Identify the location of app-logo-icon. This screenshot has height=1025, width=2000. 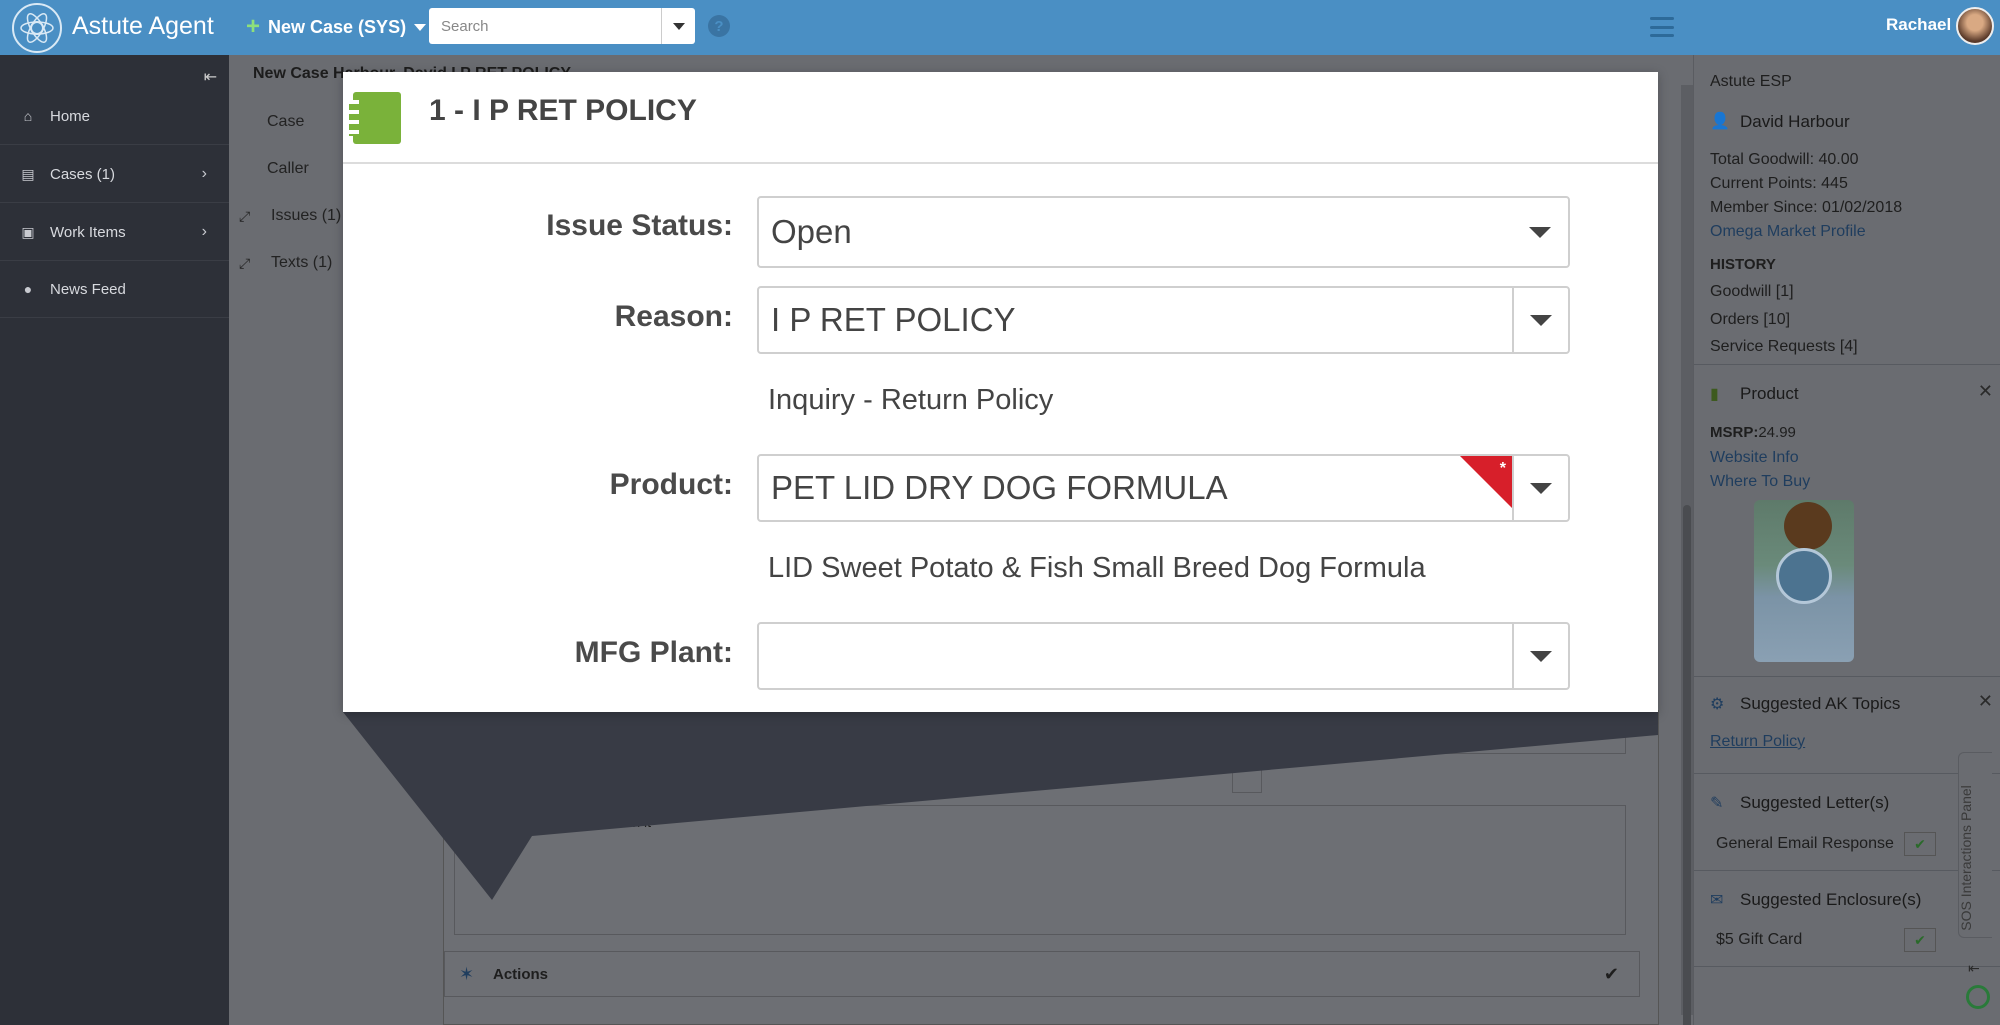
(37, 28).